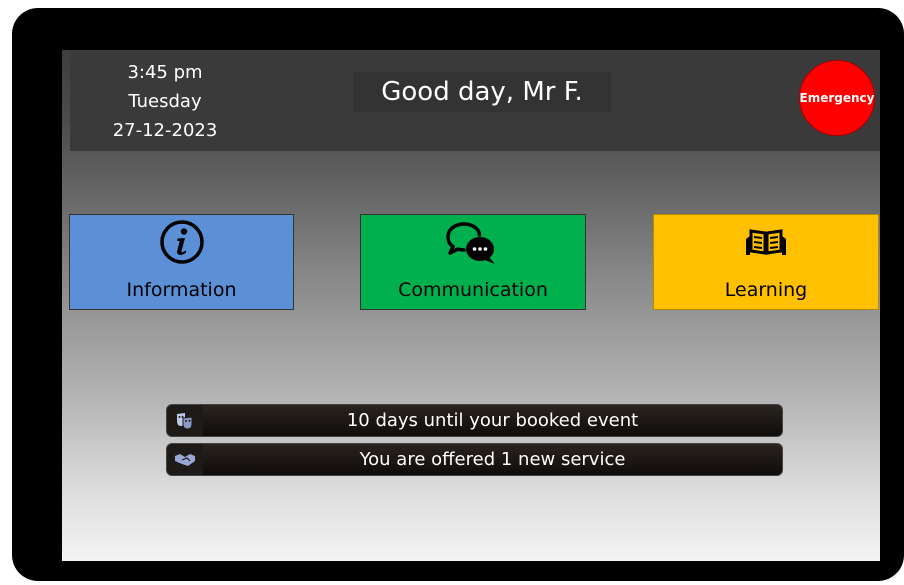 The height and width of the screenshot is (585, 904). I want to click on datetime-display: 3:45 pm Tuesday 27-12-2023, so click(165, 101).